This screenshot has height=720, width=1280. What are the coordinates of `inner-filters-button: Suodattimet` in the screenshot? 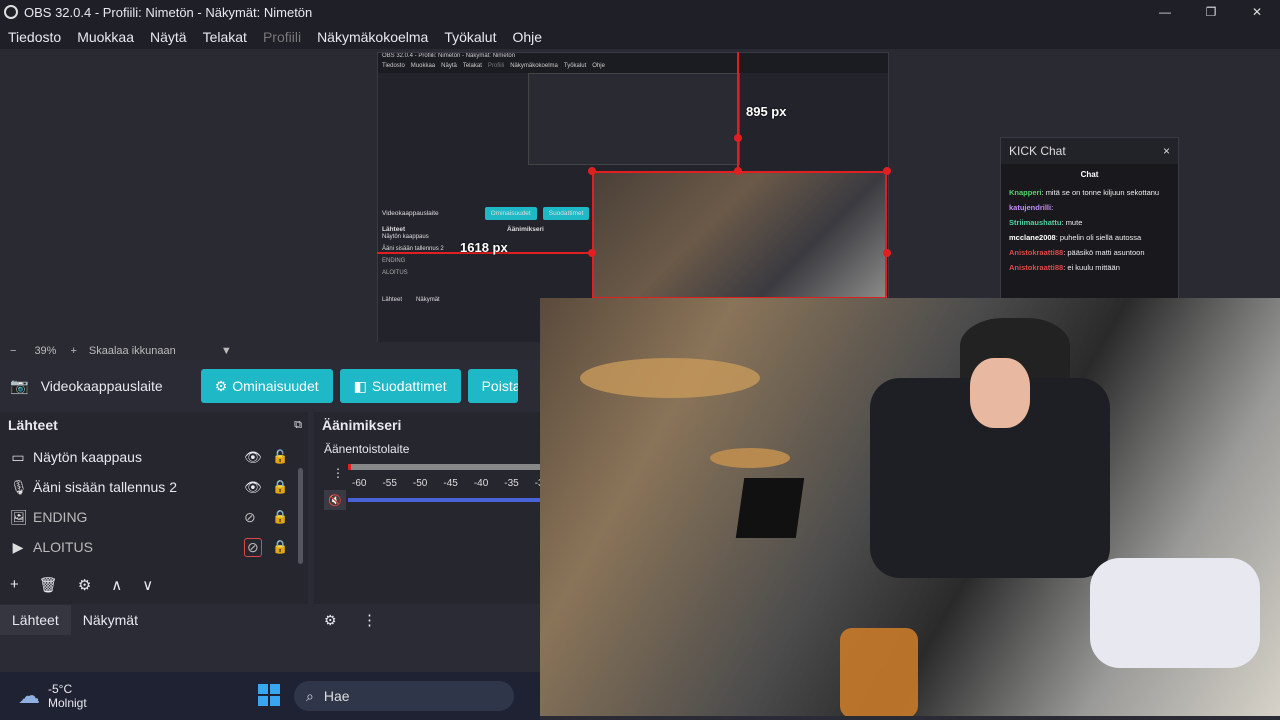 It's located at (566, 213).